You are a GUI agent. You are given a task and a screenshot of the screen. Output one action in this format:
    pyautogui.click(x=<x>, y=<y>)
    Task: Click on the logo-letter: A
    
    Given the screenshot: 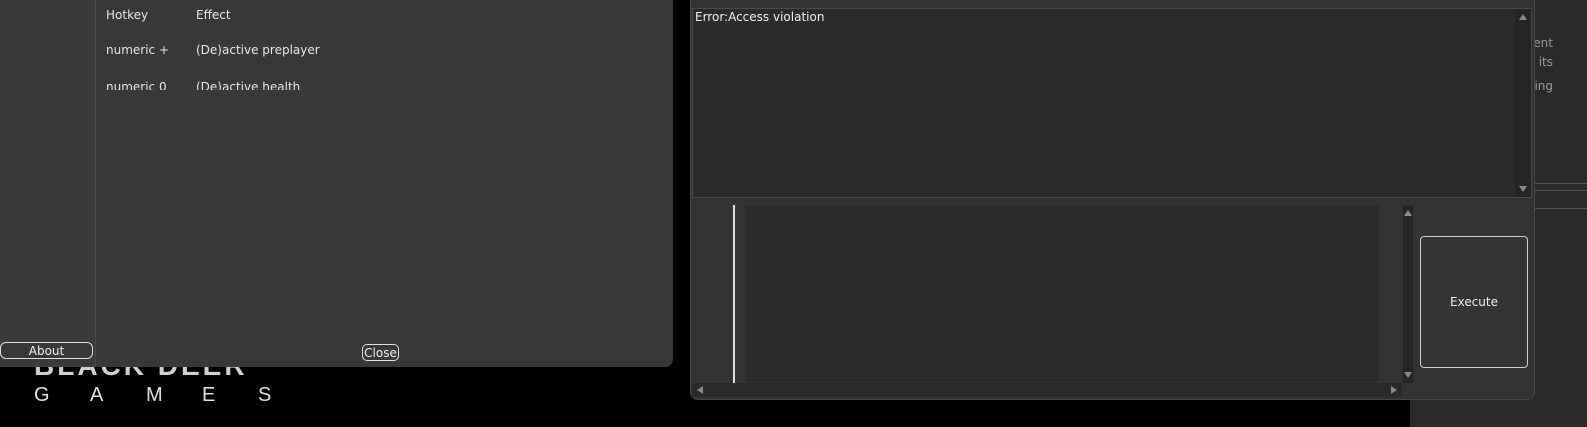 What is the action you would take?
    pyautogui.click(x=97, y=395)
    